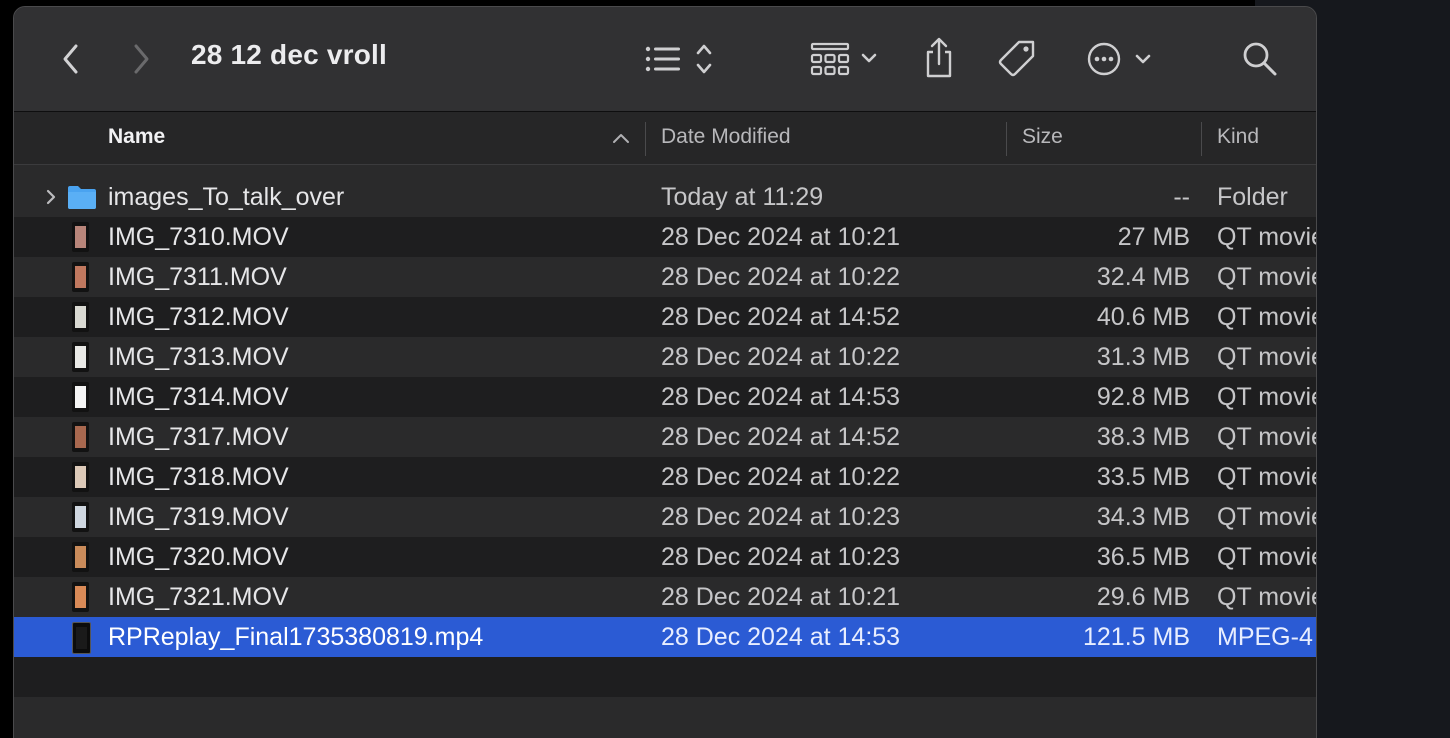  I want to click on file-name: IMG_7314.MOV, so click(198, 397).